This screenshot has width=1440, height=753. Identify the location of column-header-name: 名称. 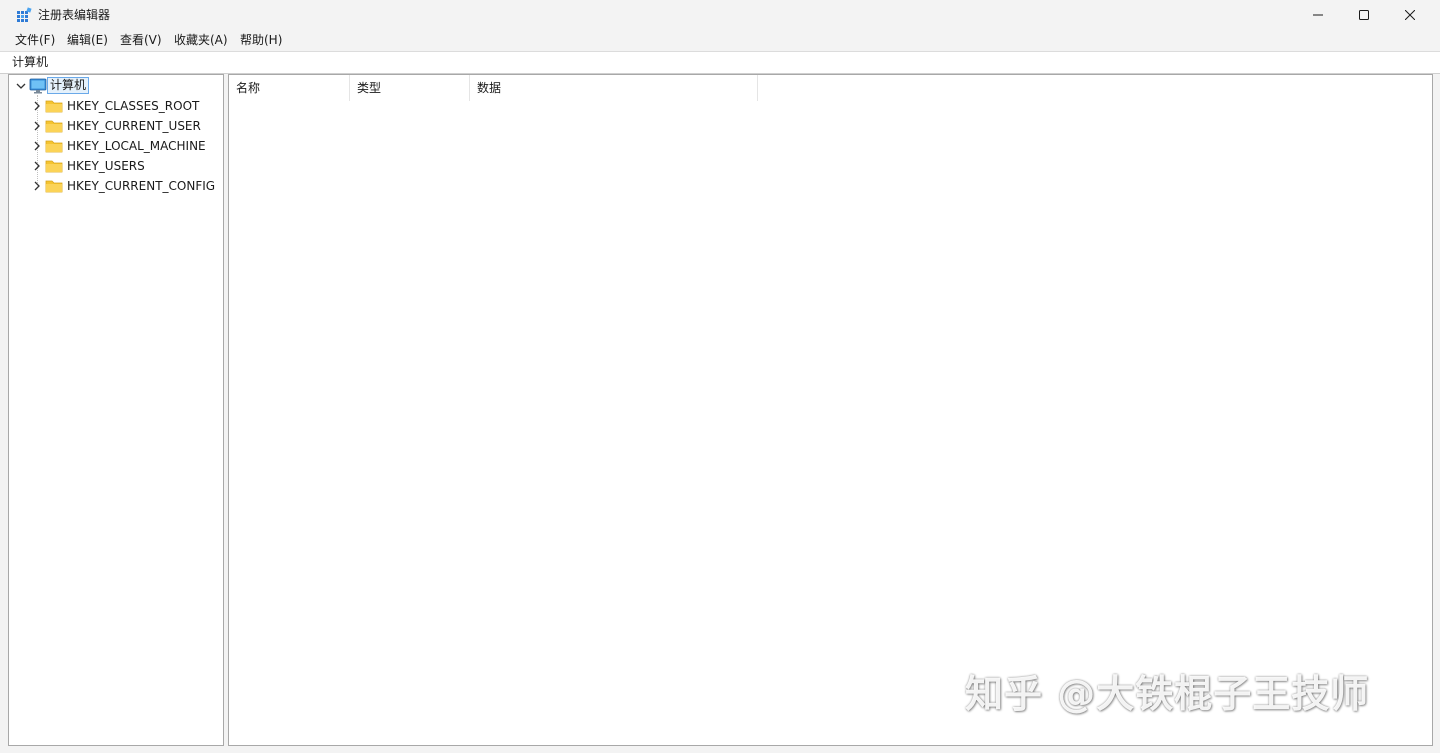
(289, 88).